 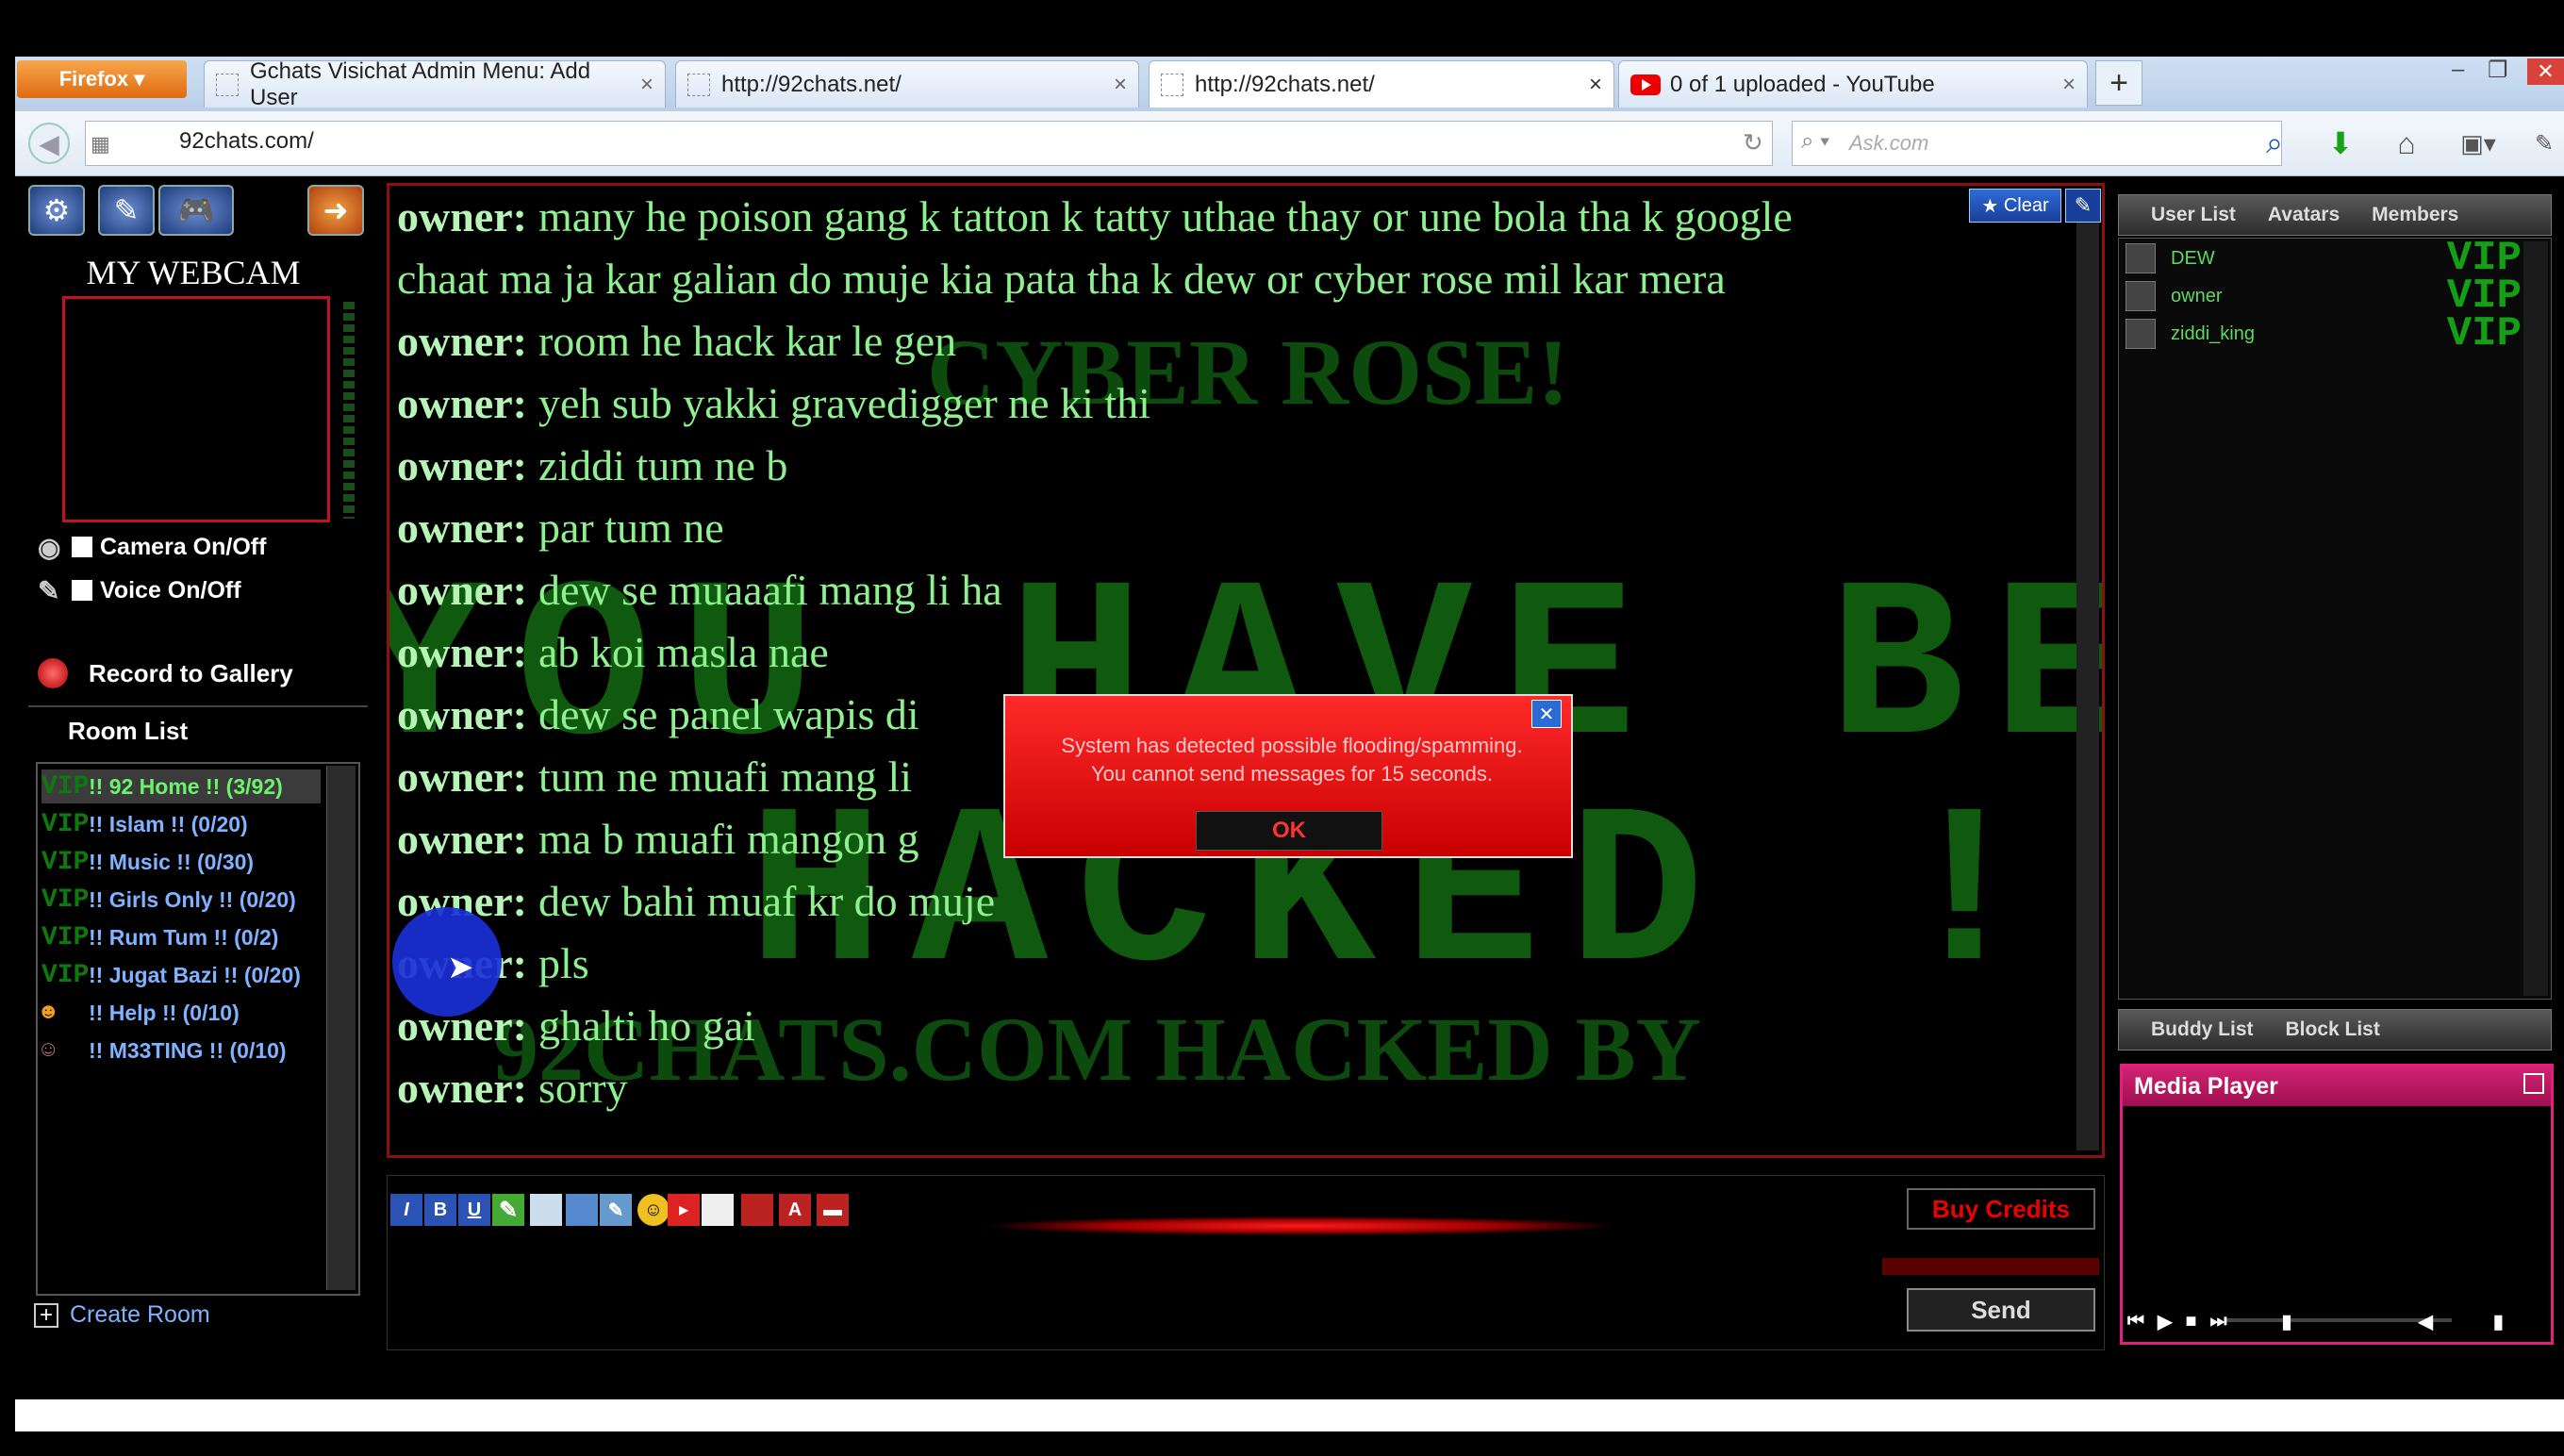 I want to click on block-icon, so click(x=757, y=1210).